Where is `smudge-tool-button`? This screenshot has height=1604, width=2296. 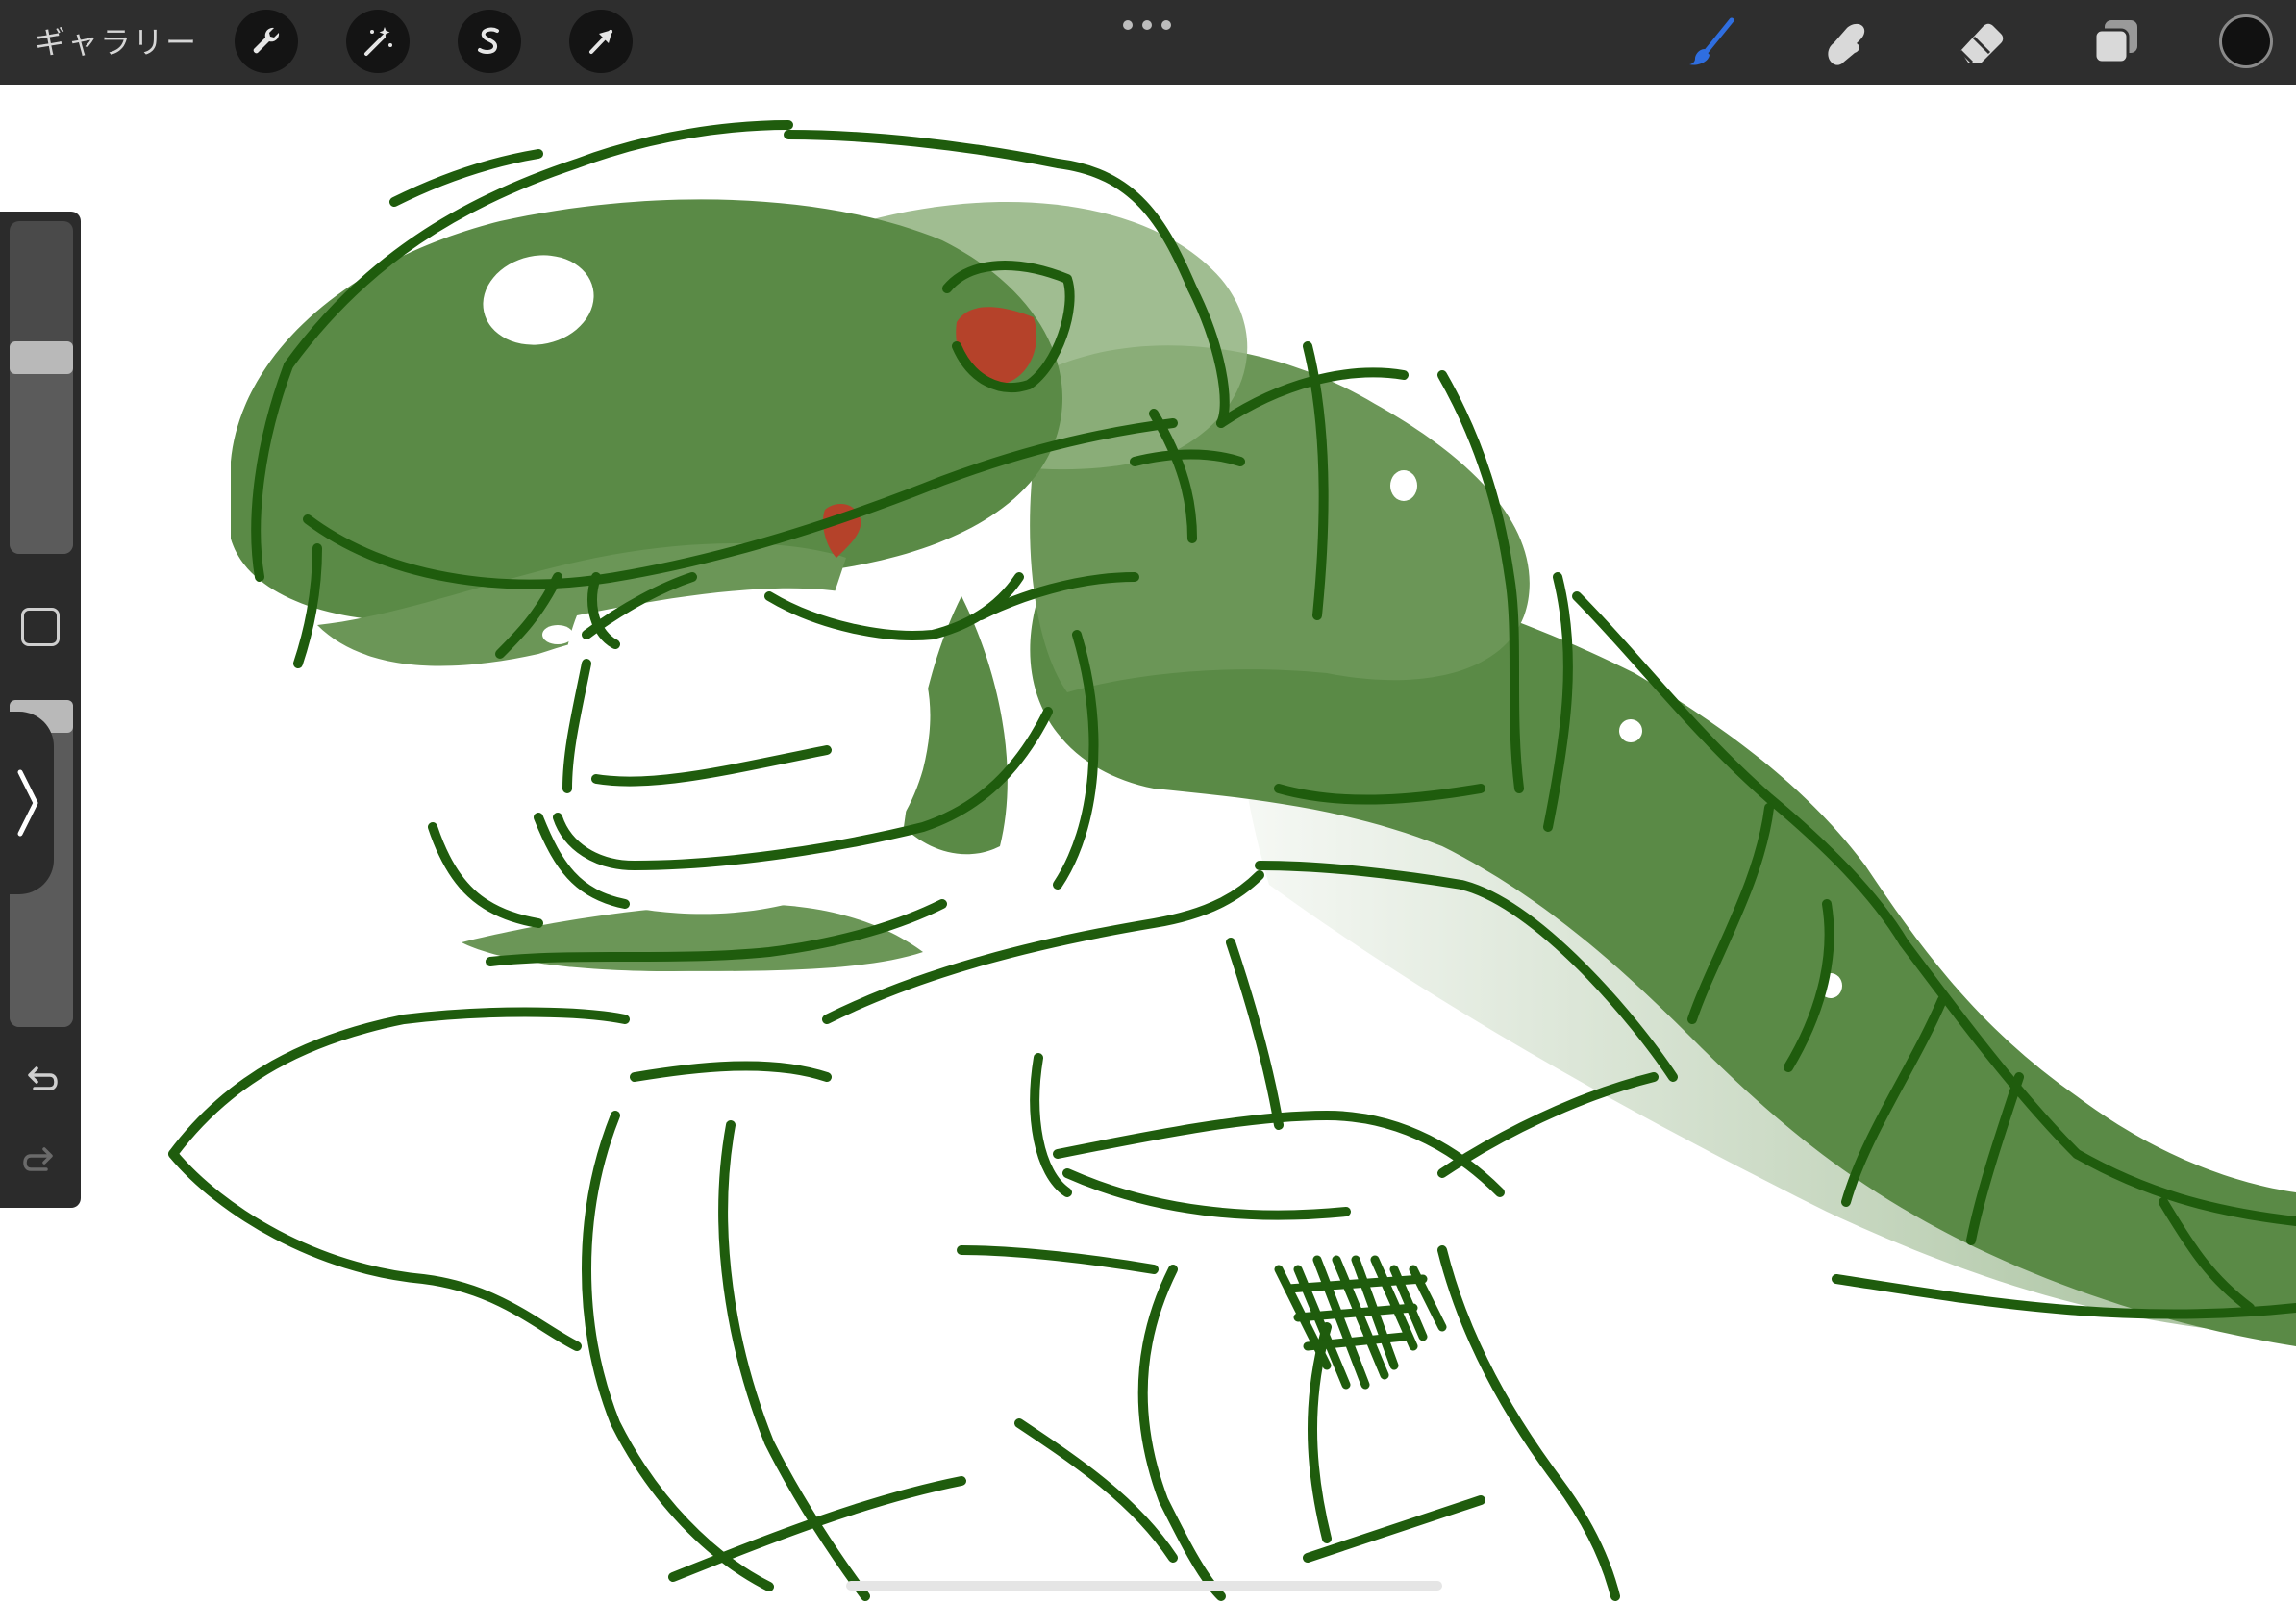 smudge-tool-button is located at coordinates (1846, 42).